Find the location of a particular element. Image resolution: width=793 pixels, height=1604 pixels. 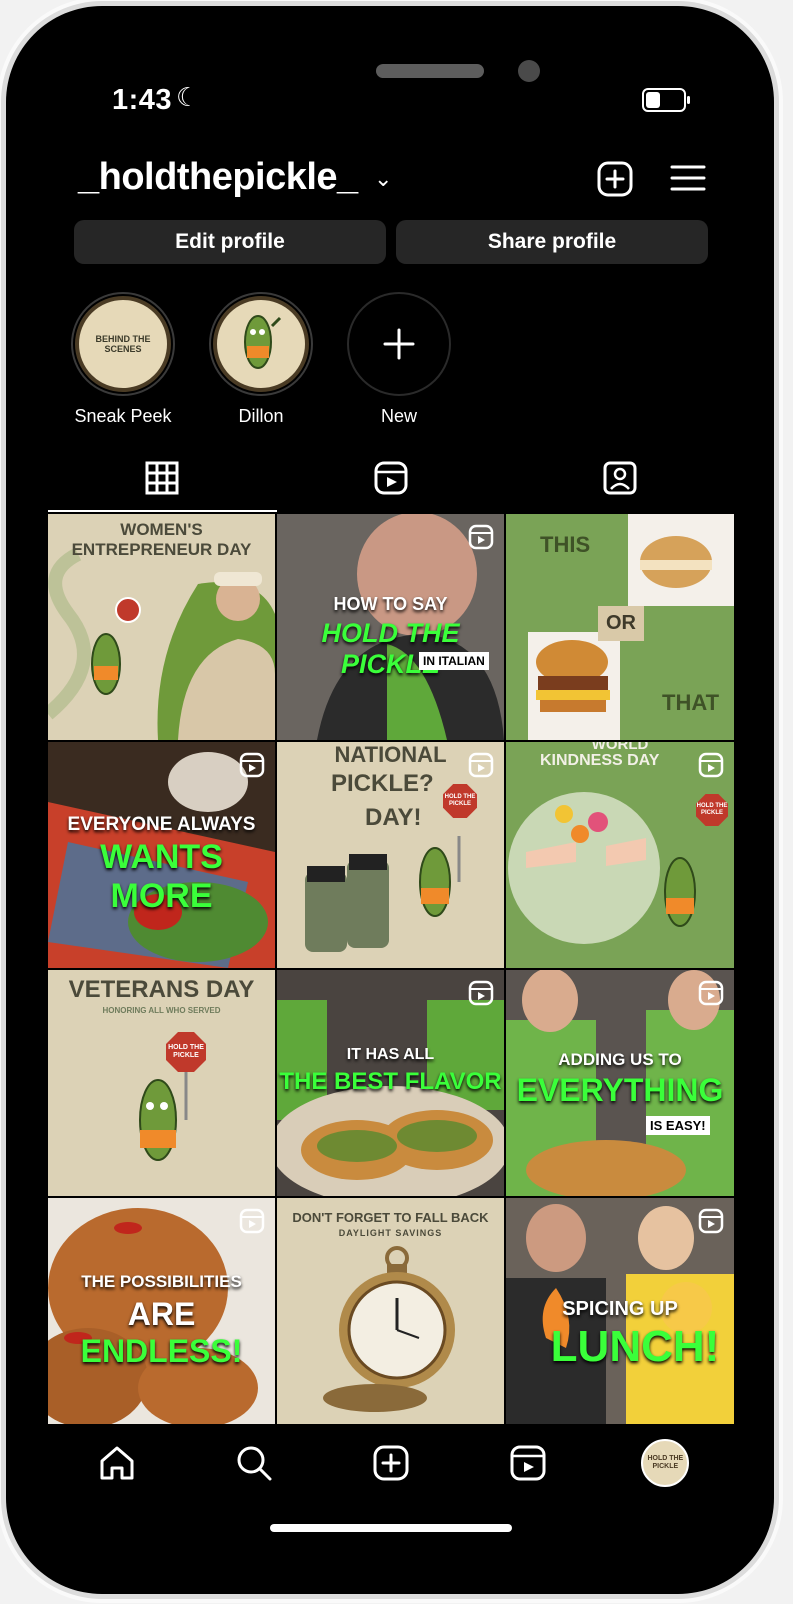

menu-icon is located at coordinates (688, 178).